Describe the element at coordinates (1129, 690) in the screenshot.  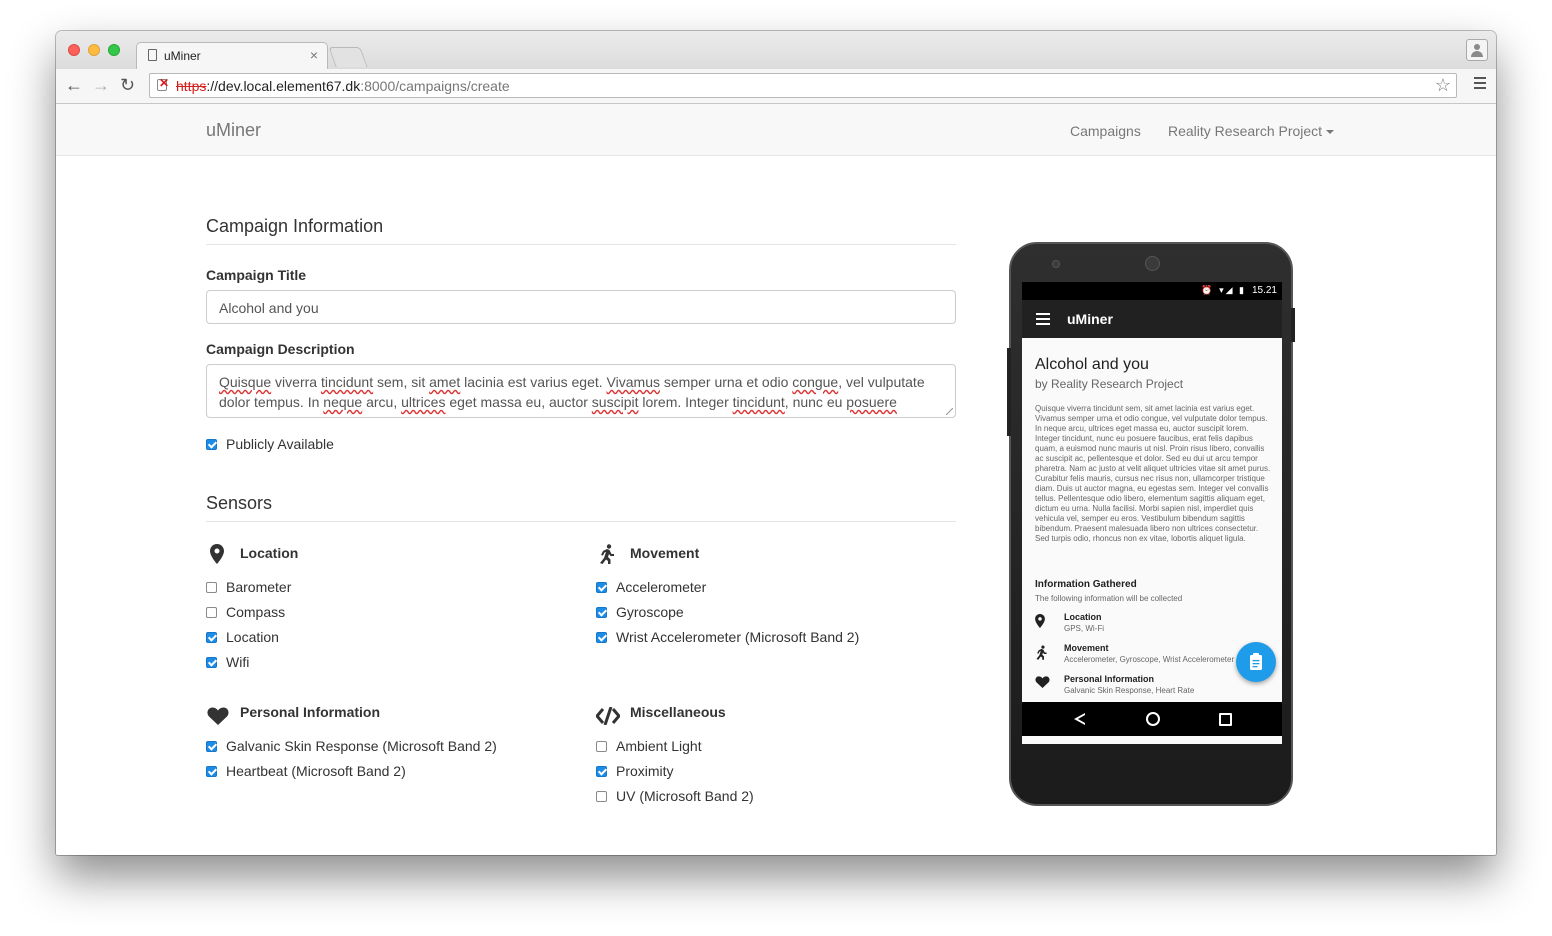
I see `info-item-detail: Galvanic Skin Response, Heart Rate` at that location.